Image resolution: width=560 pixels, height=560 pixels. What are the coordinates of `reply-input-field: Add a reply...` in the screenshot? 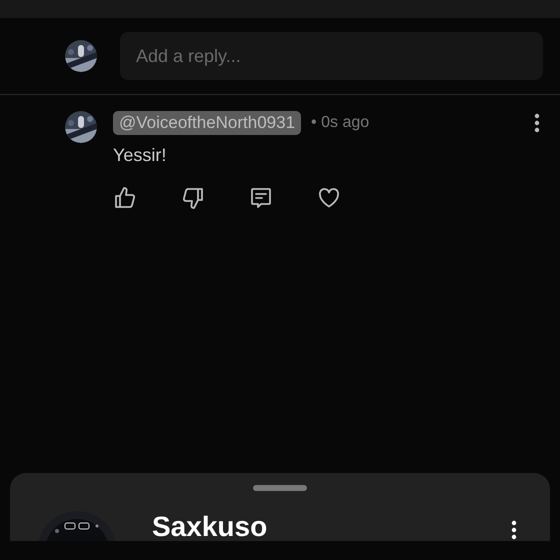 It's located at (331, 56).